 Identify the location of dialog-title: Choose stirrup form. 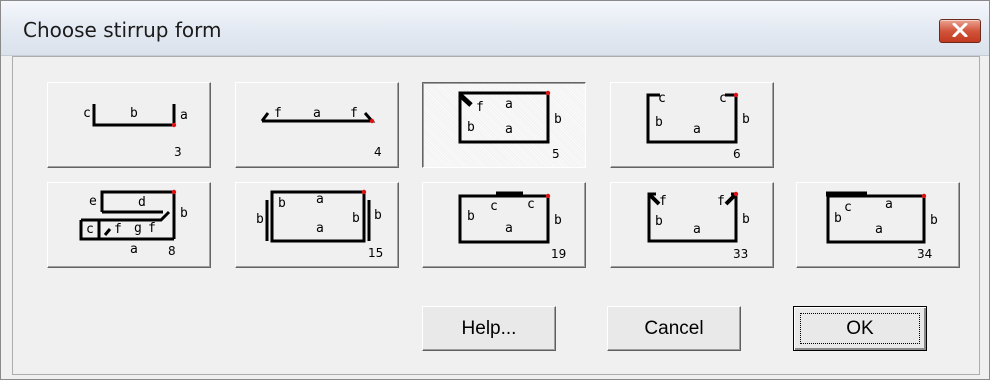
(122, 30).